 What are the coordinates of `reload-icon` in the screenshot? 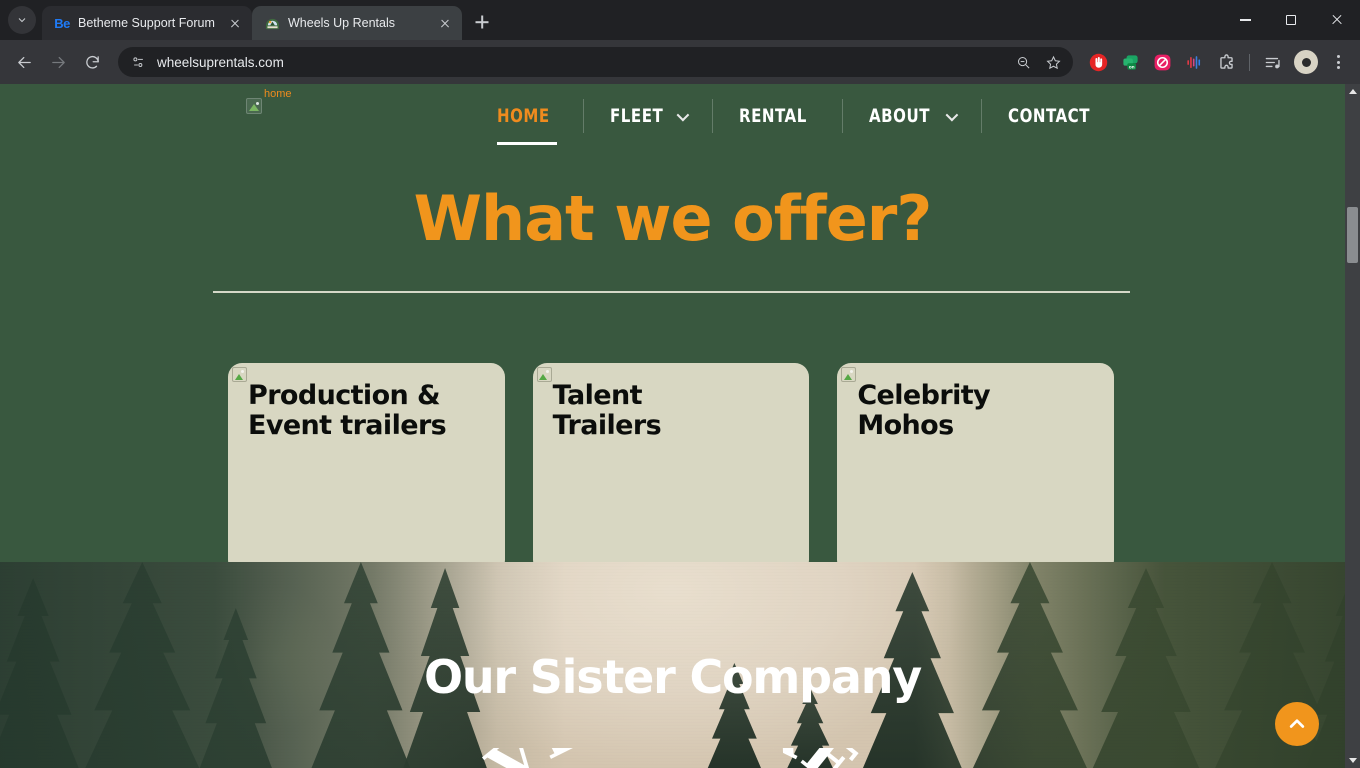 It's located at (92, 62).